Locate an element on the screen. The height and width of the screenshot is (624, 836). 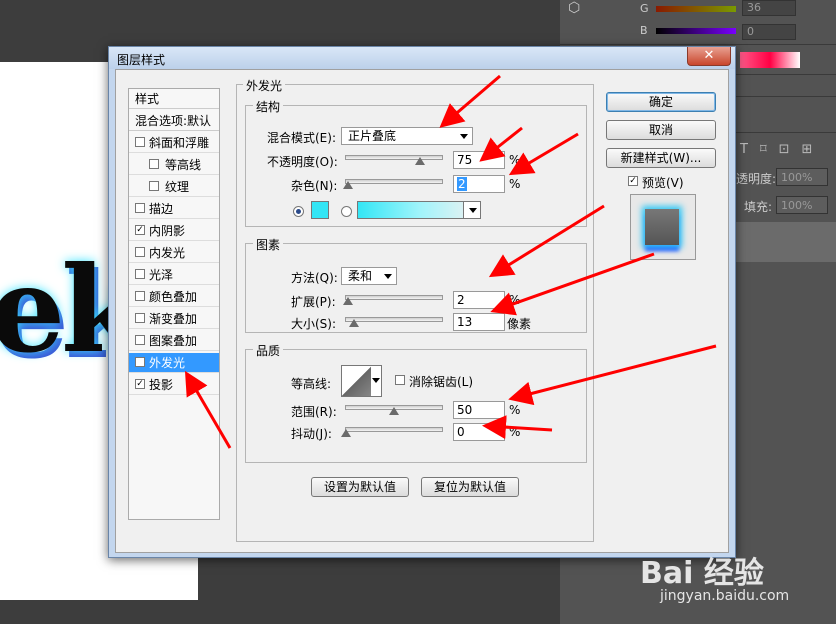
style-item-label: 图案叠加 is located at coordinates (173, 341).